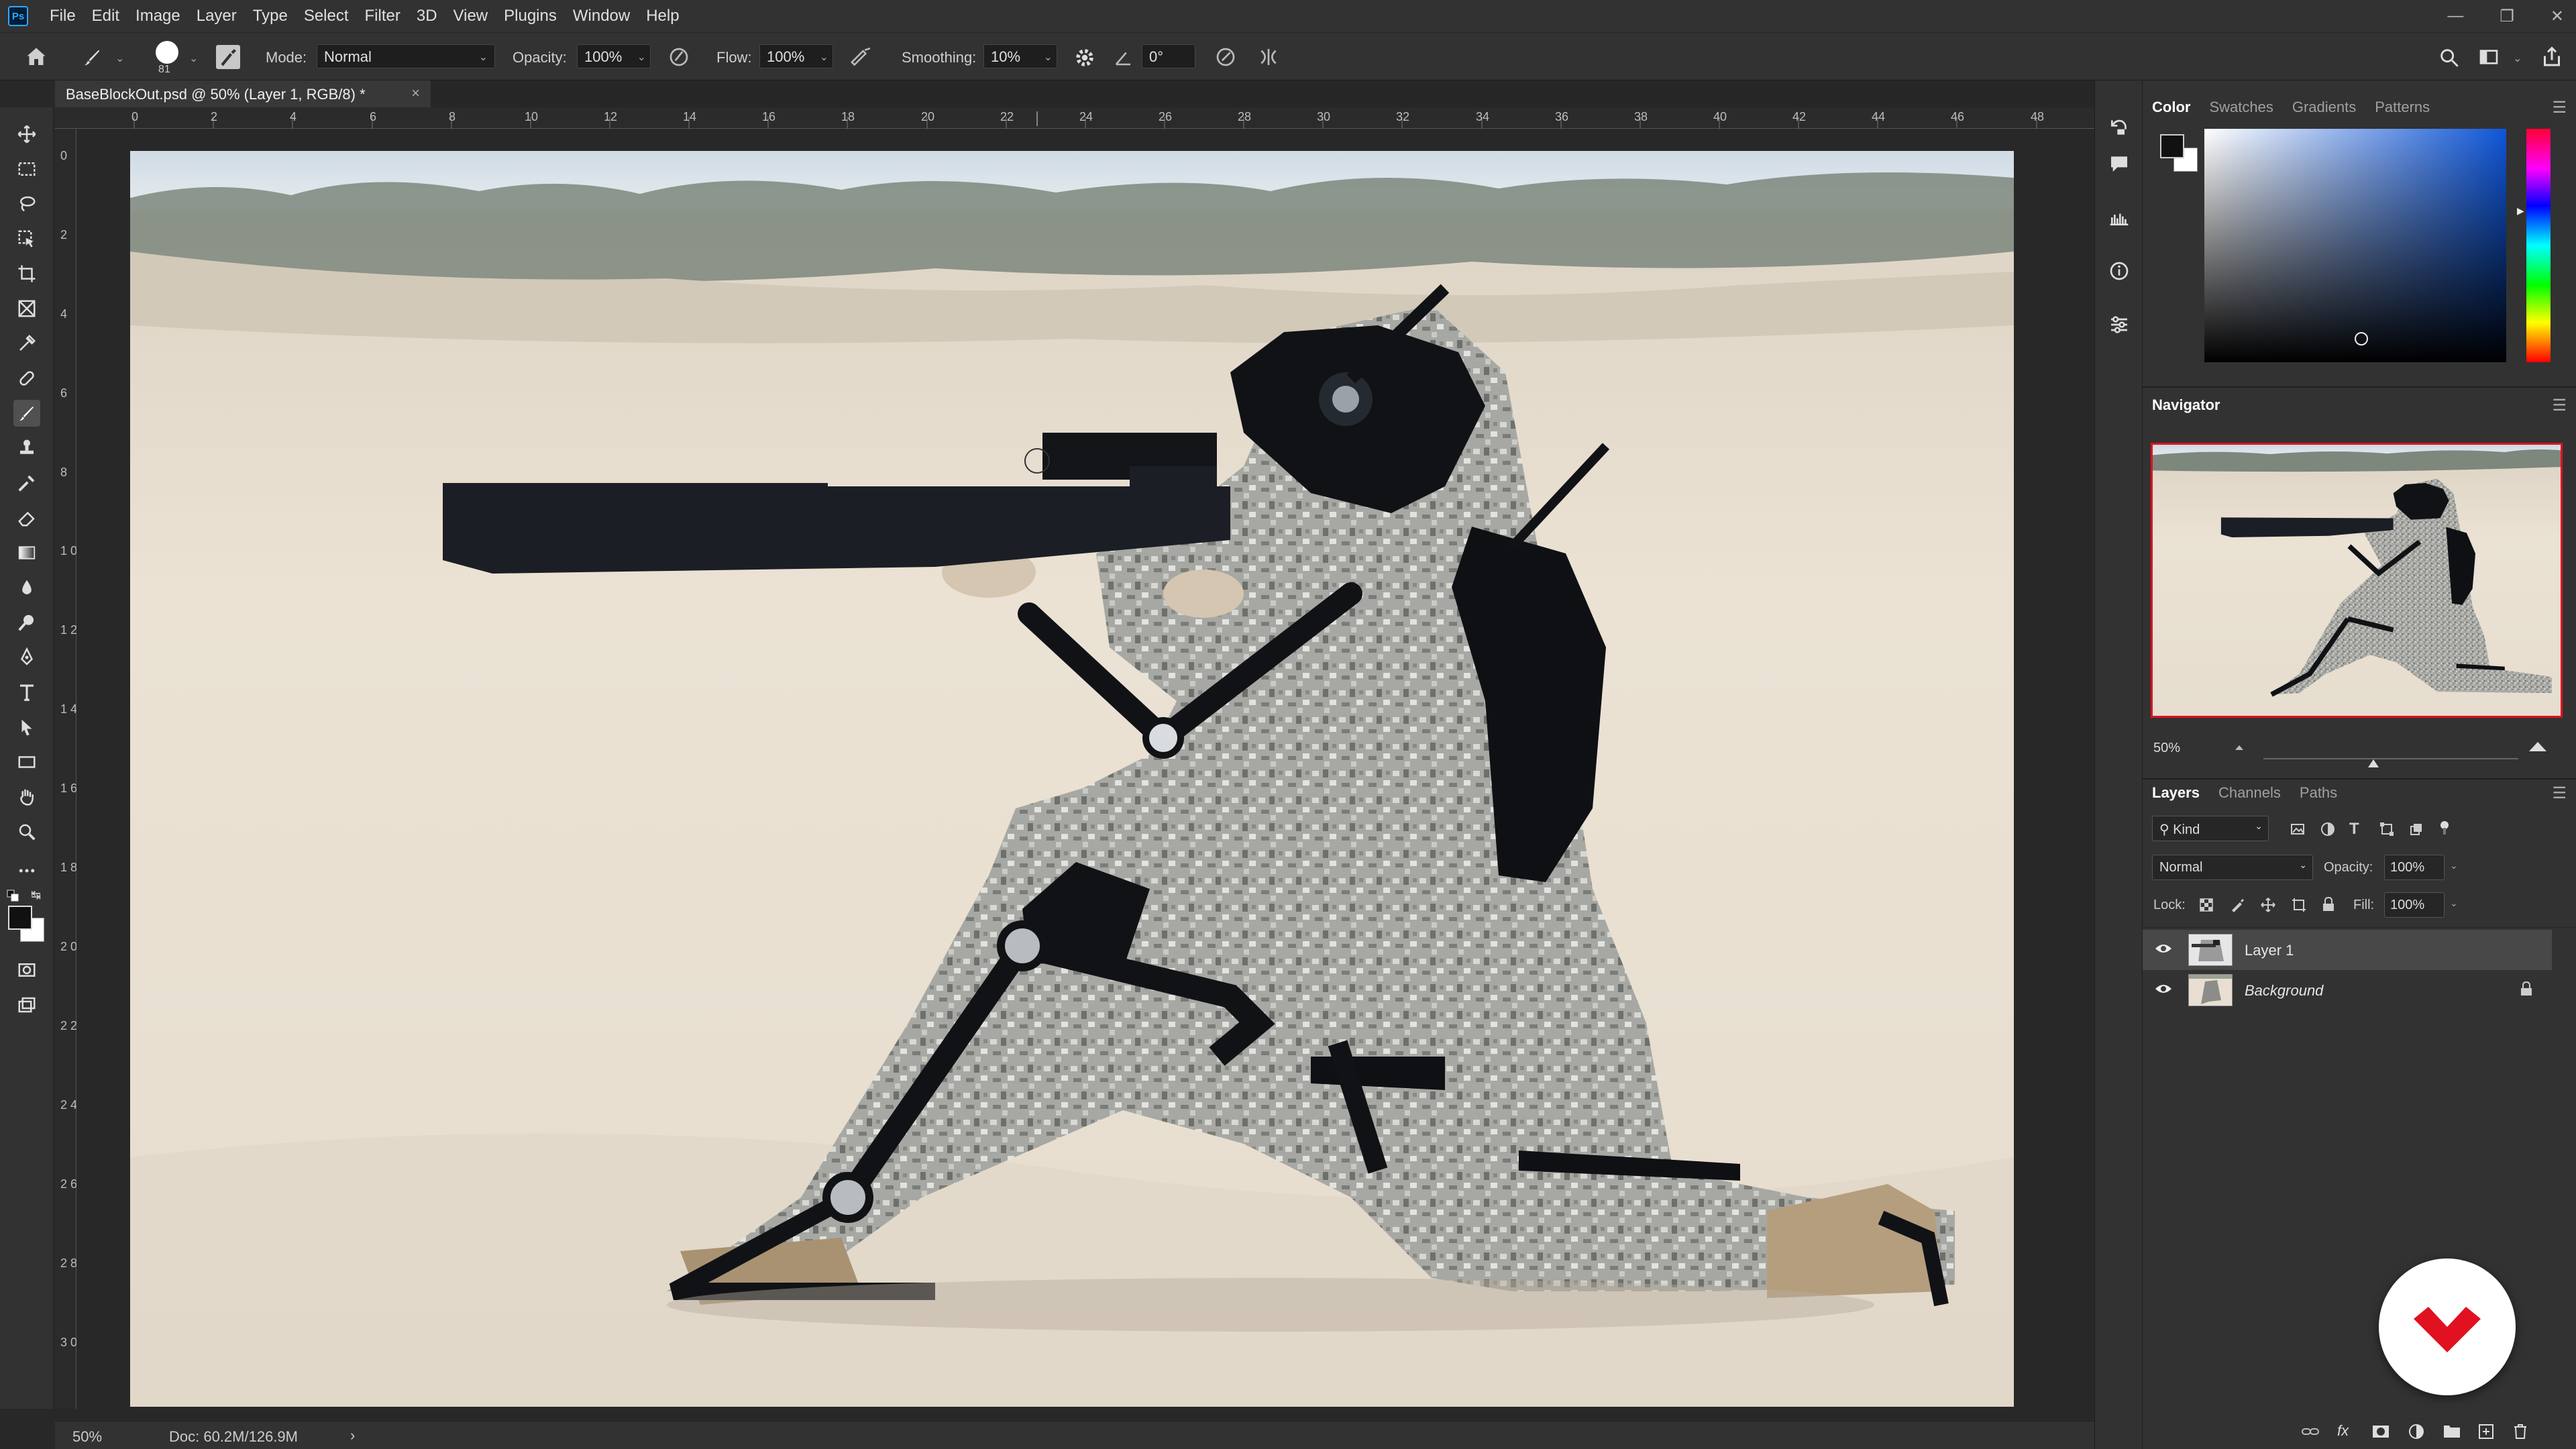  I want to click on hue-marker-icon: ▶, so click(2520, 211).